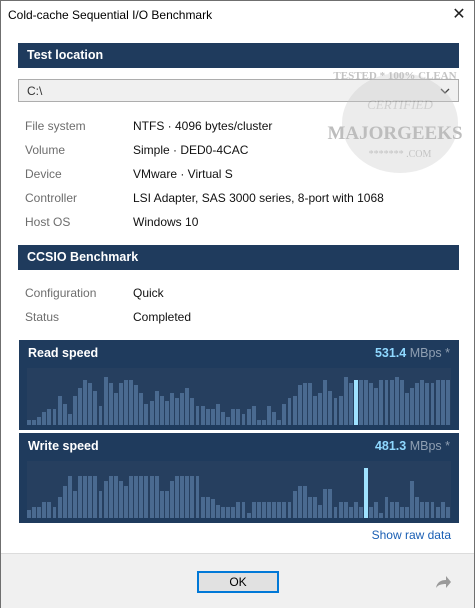  I want to click on write-speed-bars, so click(239, 489).